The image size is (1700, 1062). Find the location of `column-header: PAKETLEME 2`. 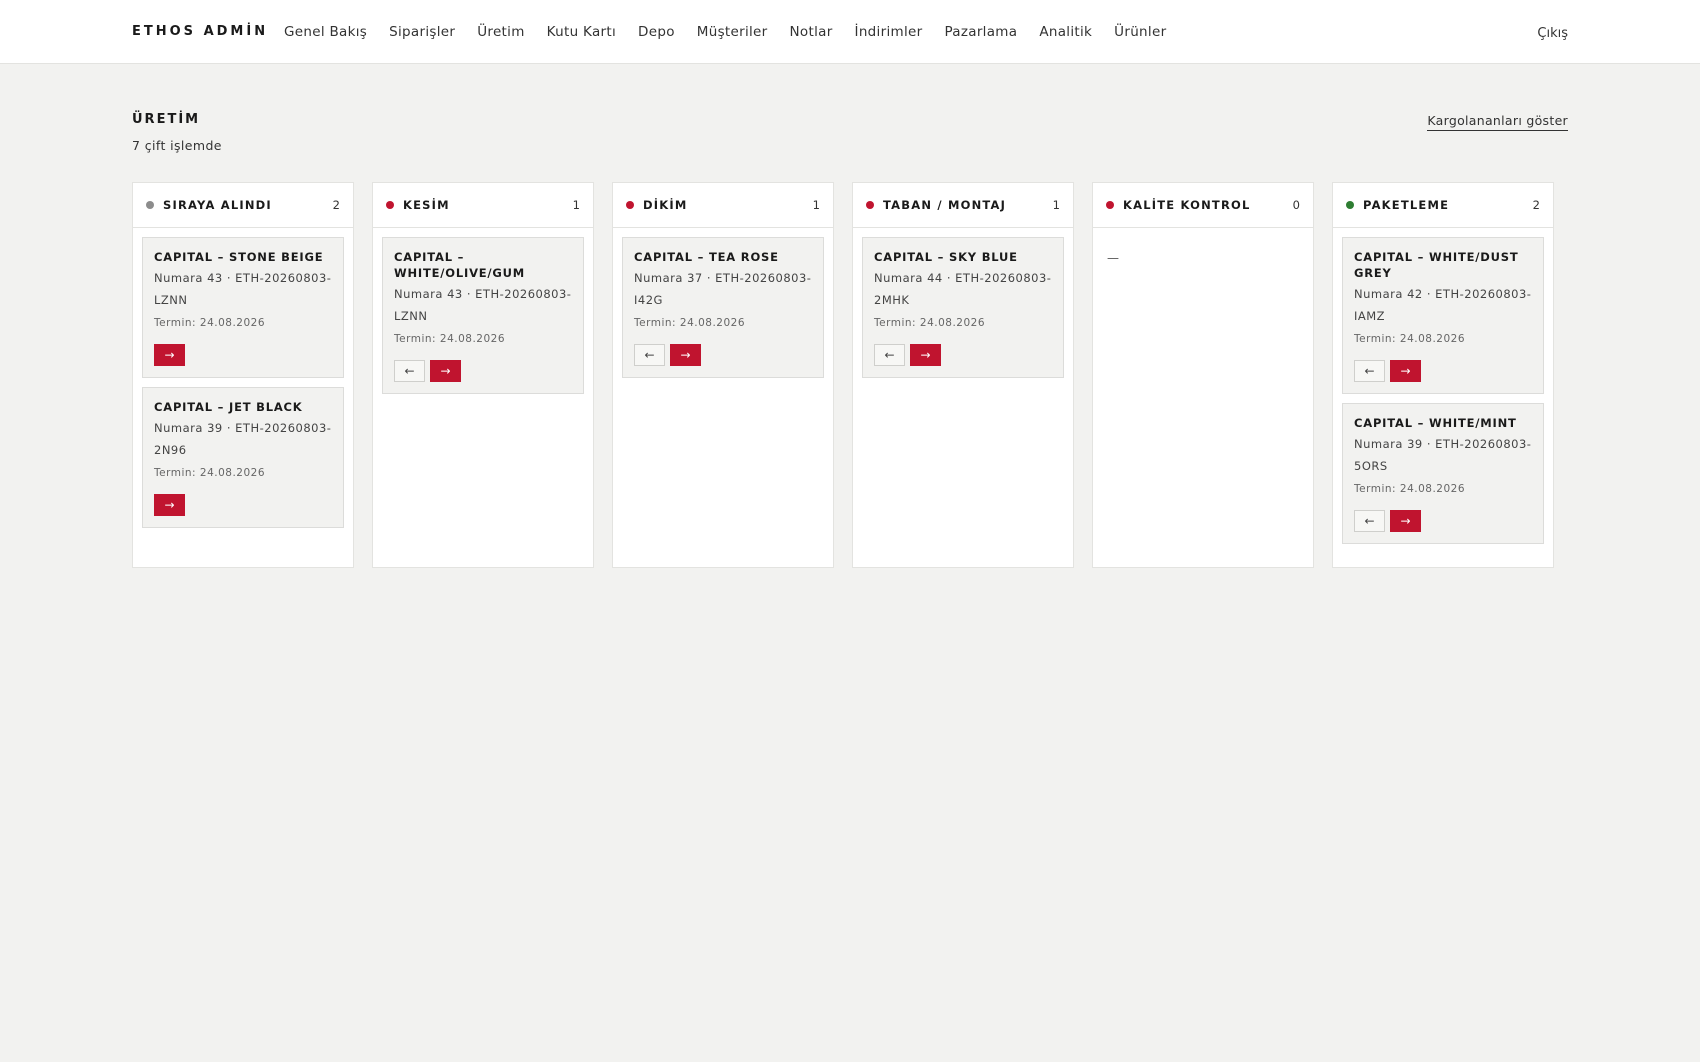

column-header: PAKETLEME 2 is located at coordinates (1443, 205).